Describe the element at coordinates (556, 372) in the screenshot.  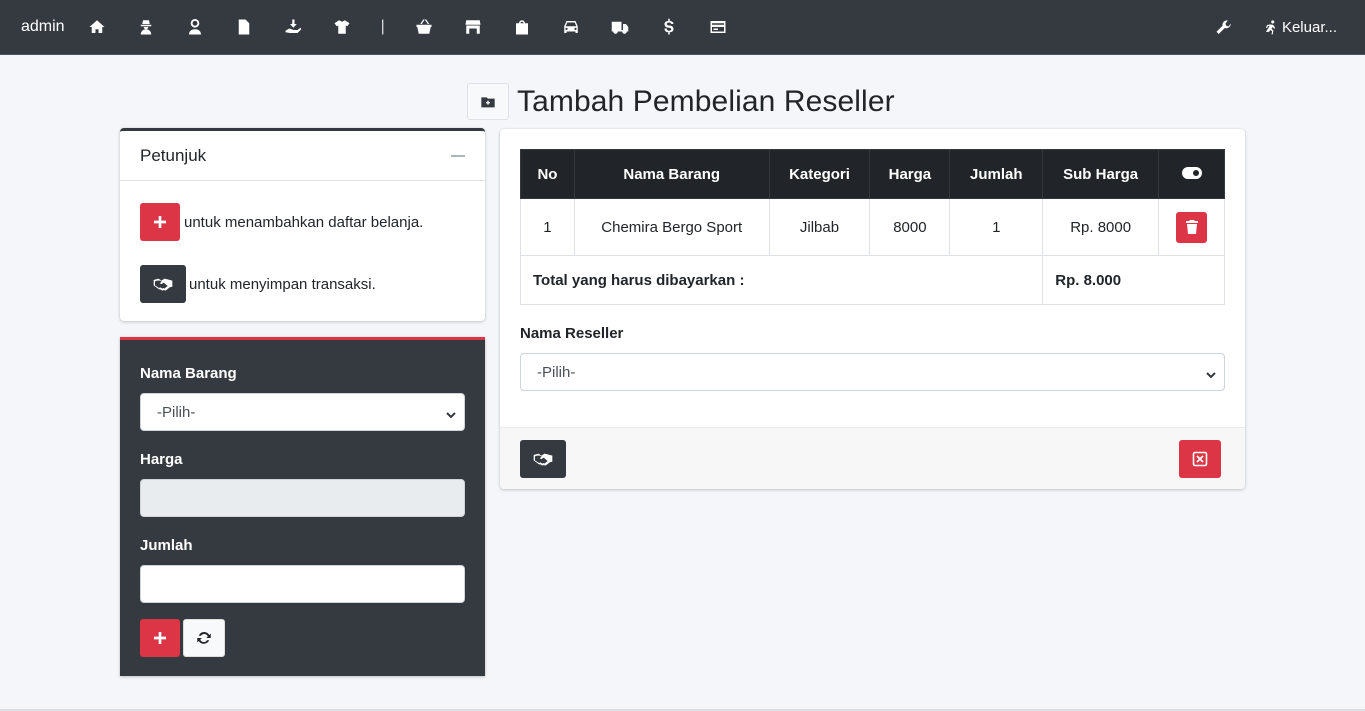
I see `reseller-value: -Pilih-` at that location.